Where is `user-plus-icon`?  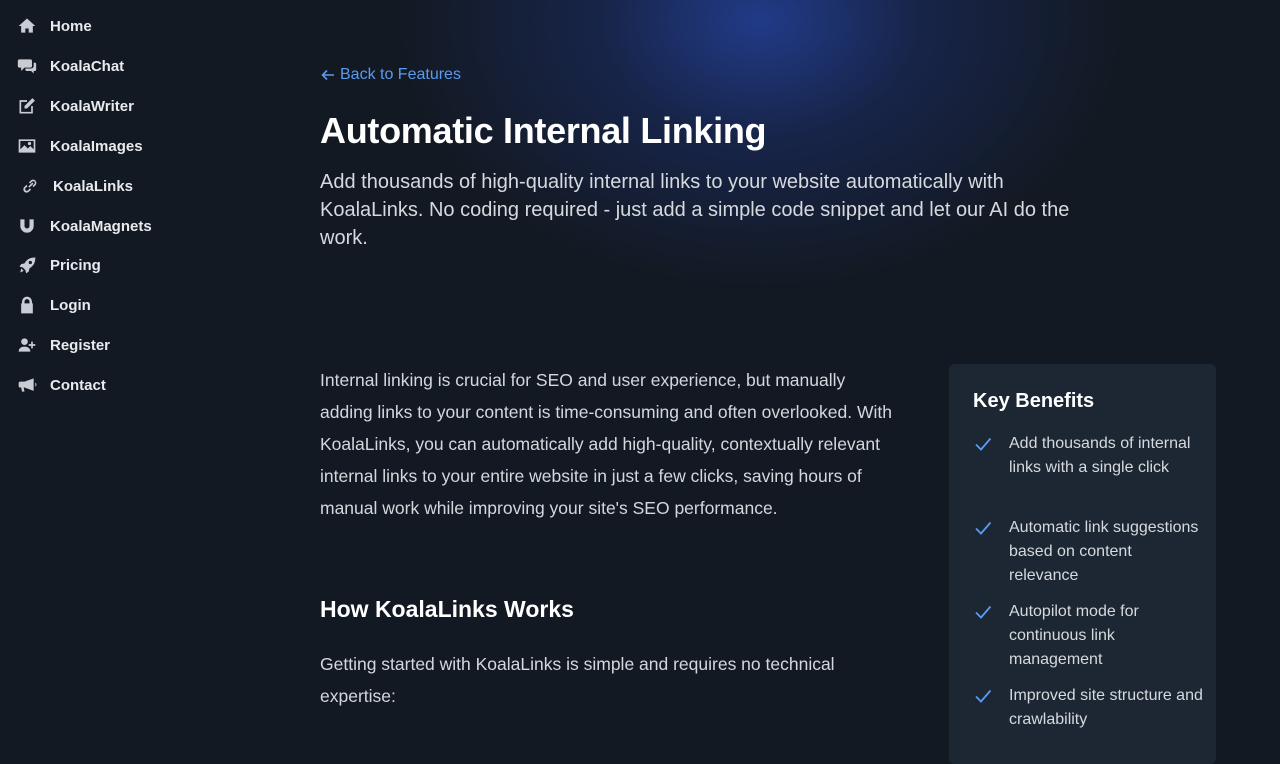 user-plus-icon is located at coordinates (27, 345).